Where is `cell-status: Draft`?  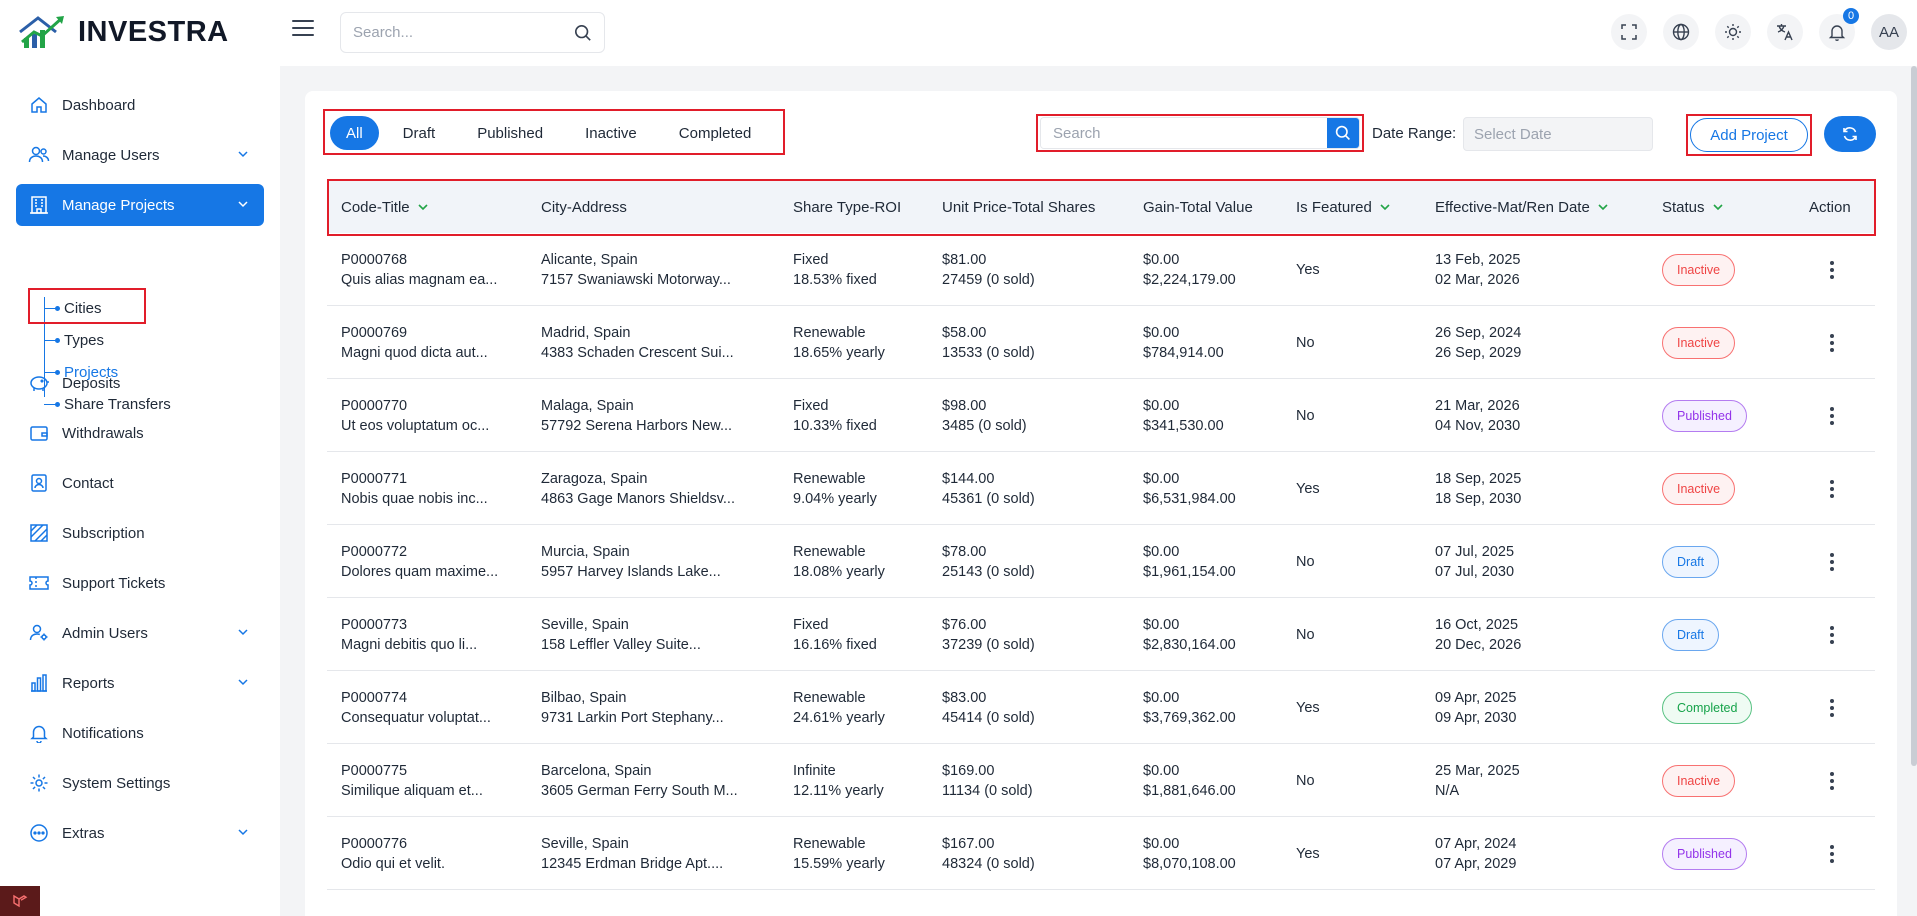
cell-status: Draft is located at coordinates (1691, 634).